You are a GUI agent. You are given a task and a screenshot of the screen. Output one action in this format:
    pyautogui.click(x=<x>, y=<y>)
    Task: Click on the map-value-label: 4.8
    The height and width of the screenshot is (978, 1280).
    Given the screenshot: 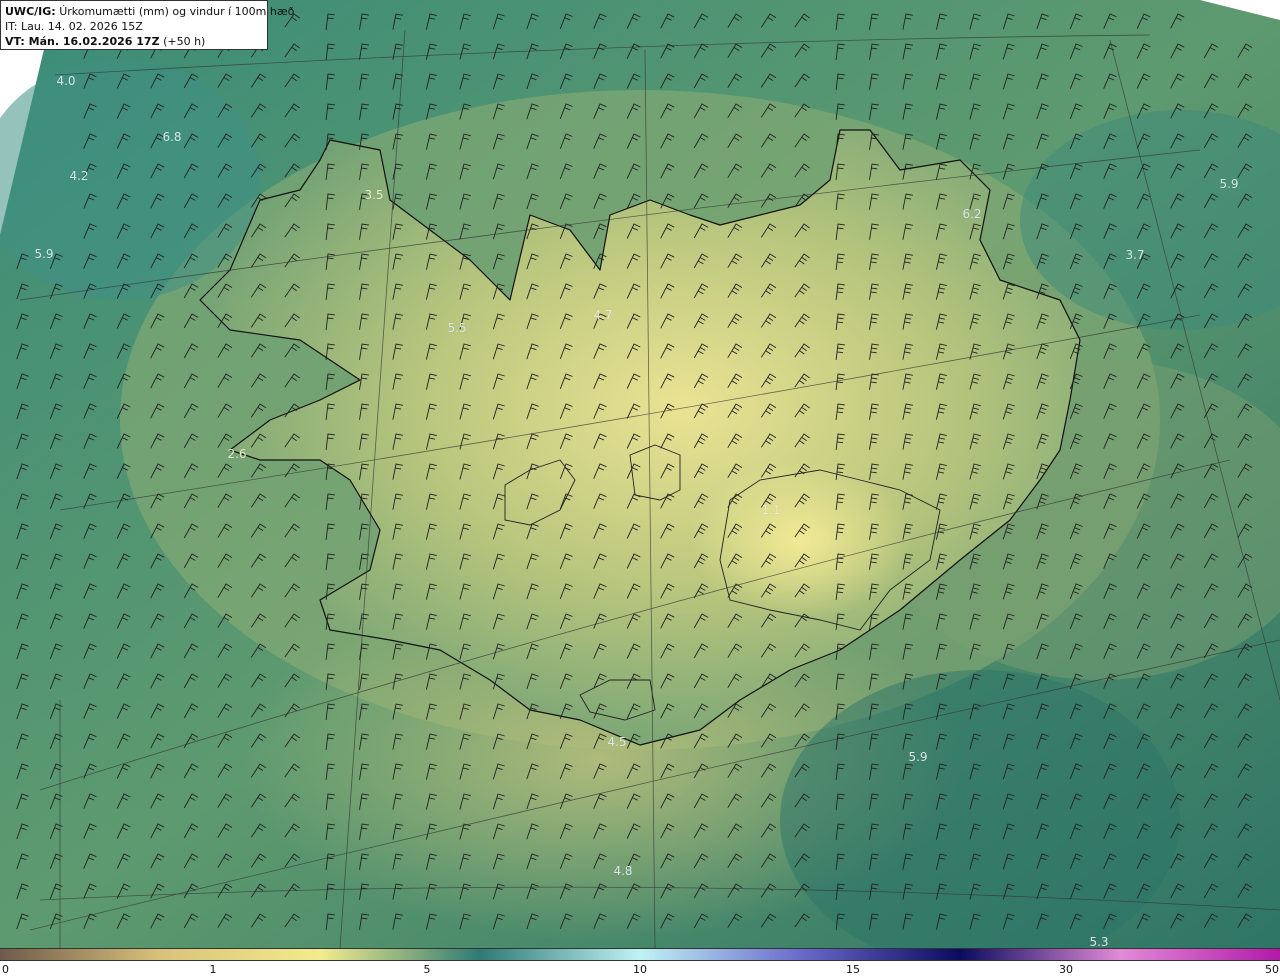 What is the action you would take?
    pyautogui.click(x=623, y=871)
    